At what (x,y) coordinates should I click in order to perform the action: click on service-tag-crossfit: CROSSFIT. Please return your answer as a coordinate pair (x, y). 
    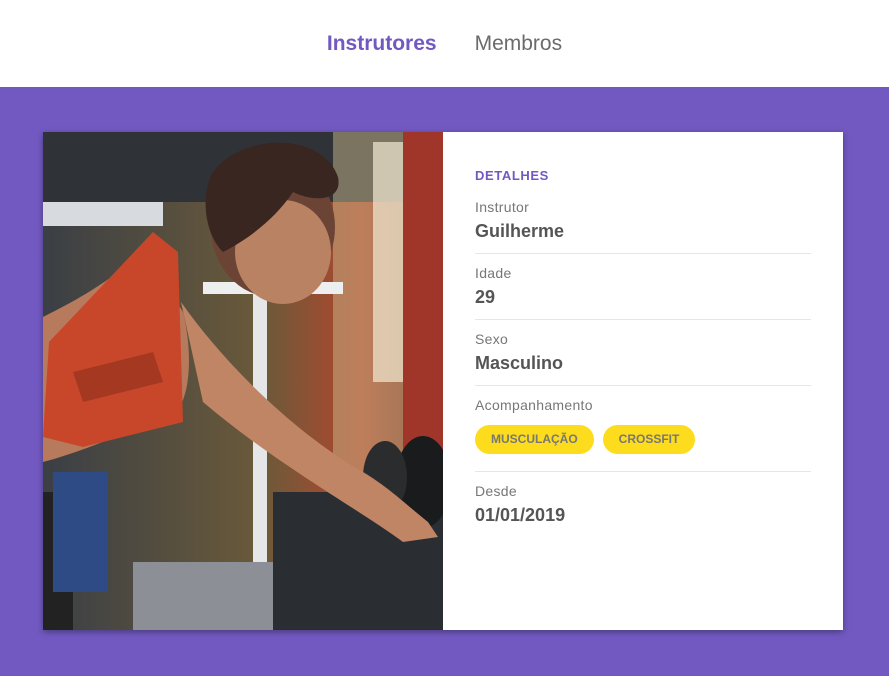
    Looking at the image, I should click on (649, 439).